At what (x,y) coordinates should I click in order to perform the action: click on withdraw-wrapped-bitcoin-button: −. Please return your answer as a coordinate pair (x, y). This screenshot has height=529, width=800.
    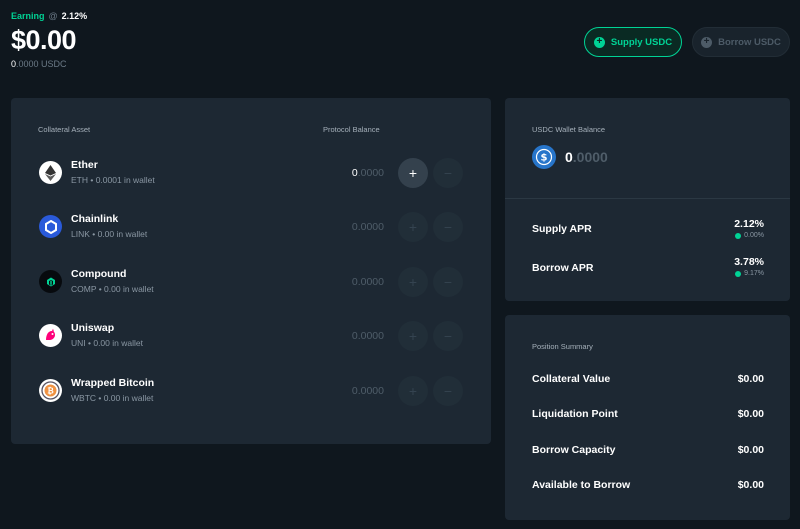
    Looking at the image, I should click on (448, 391).